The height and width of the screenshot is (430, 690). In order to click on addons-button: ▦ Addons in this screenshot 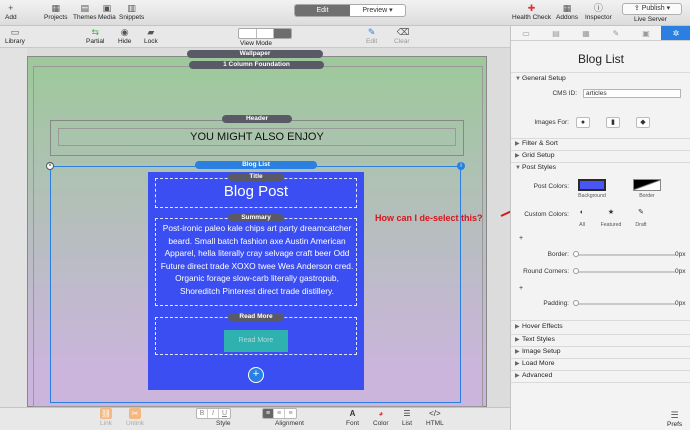, I will do `click(567, 12)`.